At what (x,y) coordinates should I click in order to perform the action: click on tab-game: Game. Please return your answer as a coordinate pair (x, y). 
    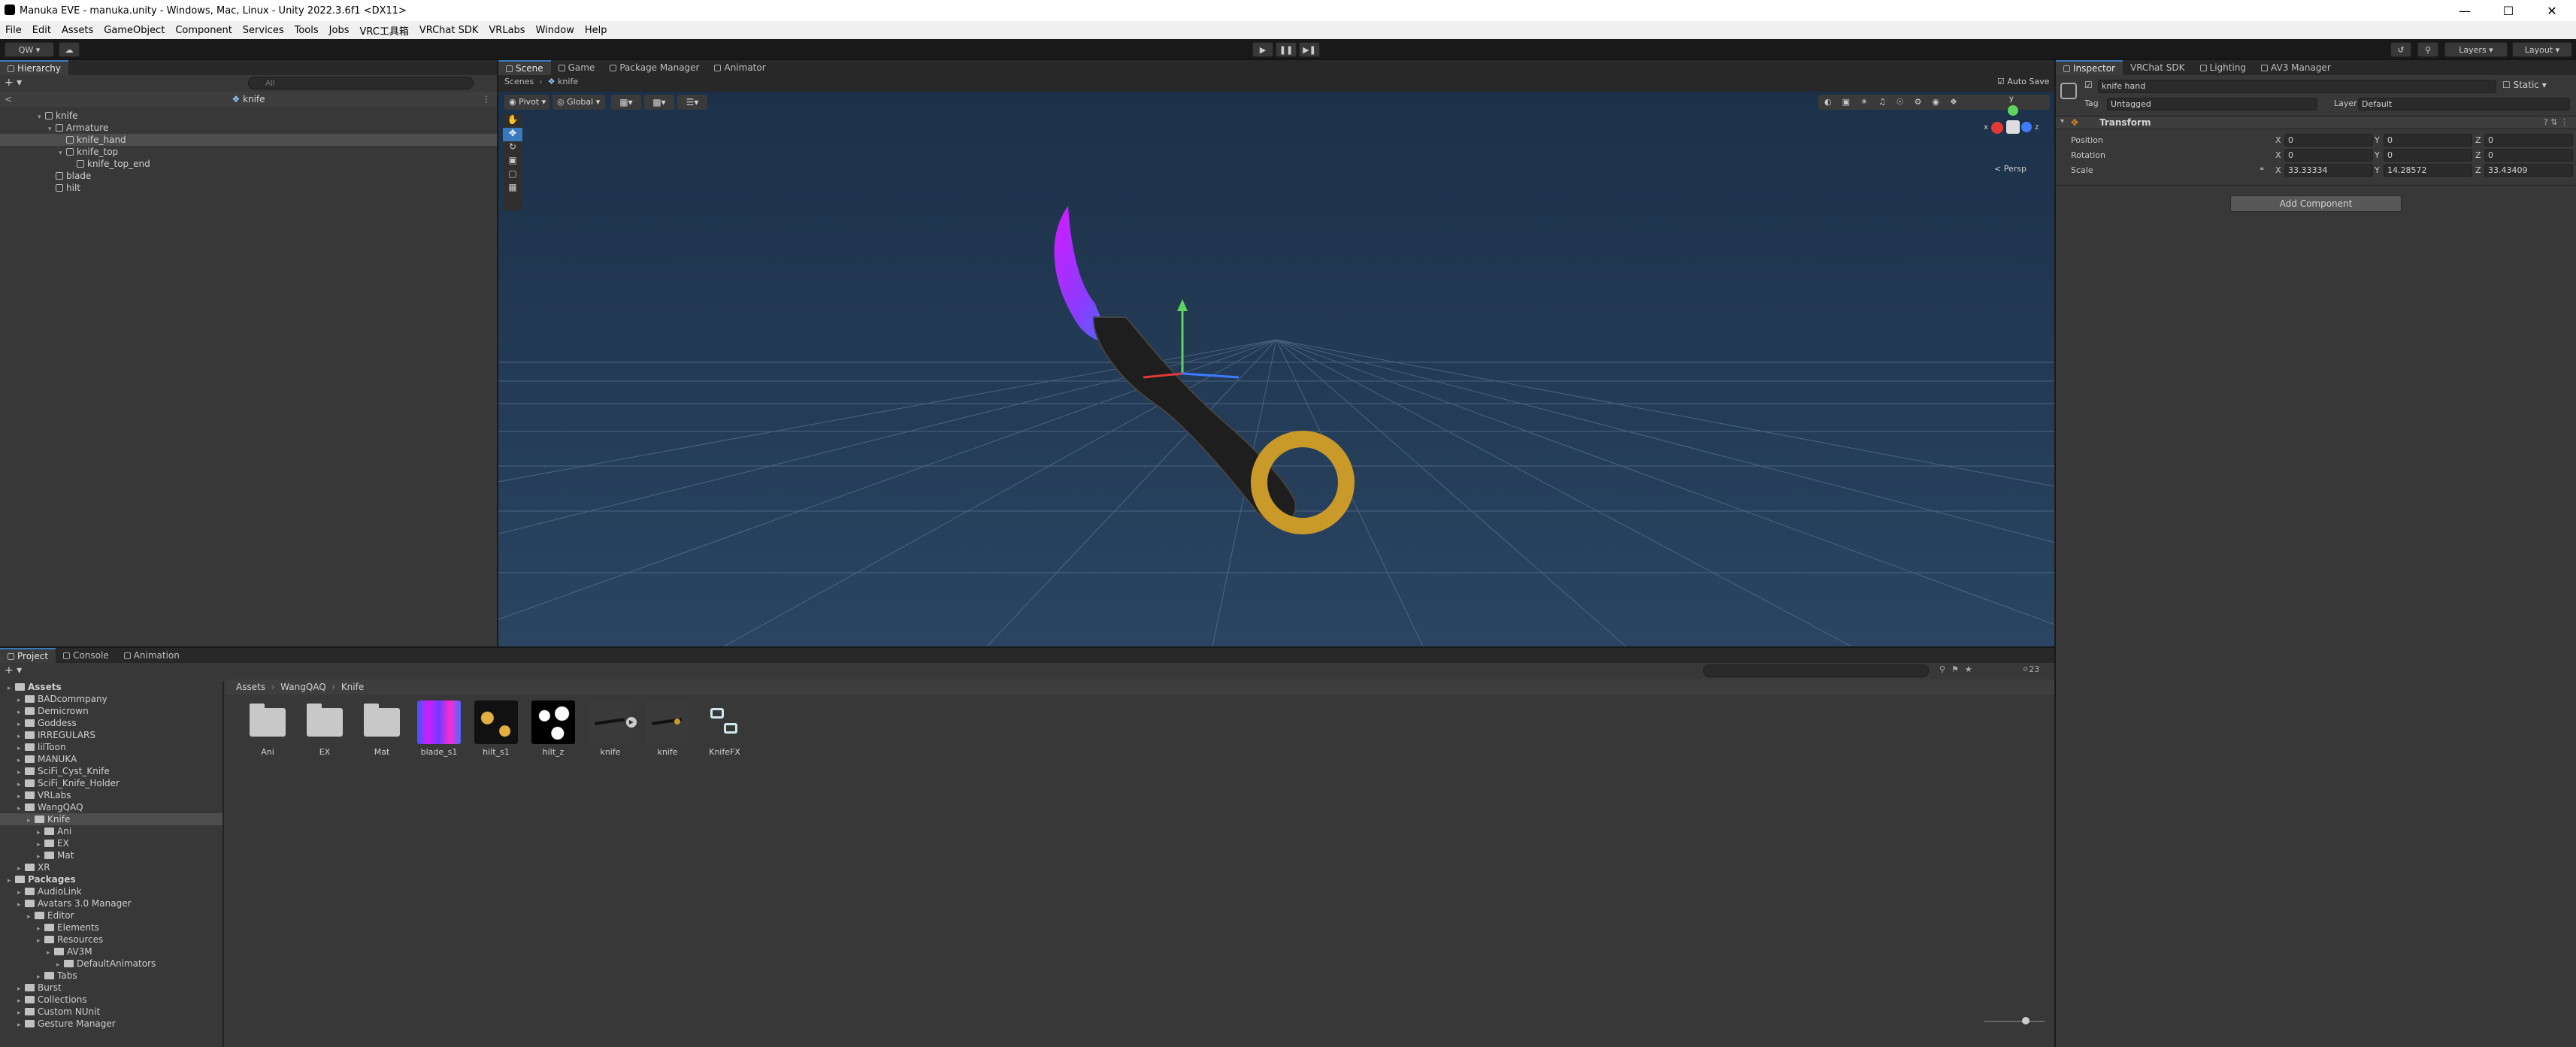
    Looking at the image, I should click on (577, 67).